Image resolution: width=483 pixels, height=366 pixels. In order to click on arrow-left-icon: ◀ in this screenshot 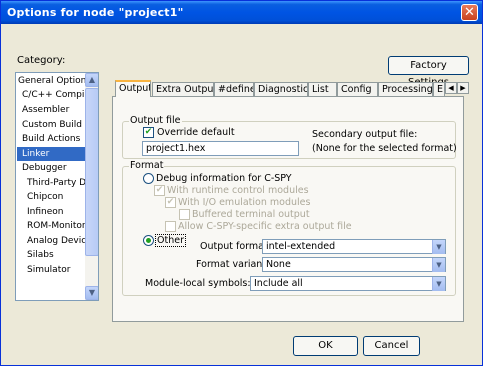, I will do `click(451, 88)`.